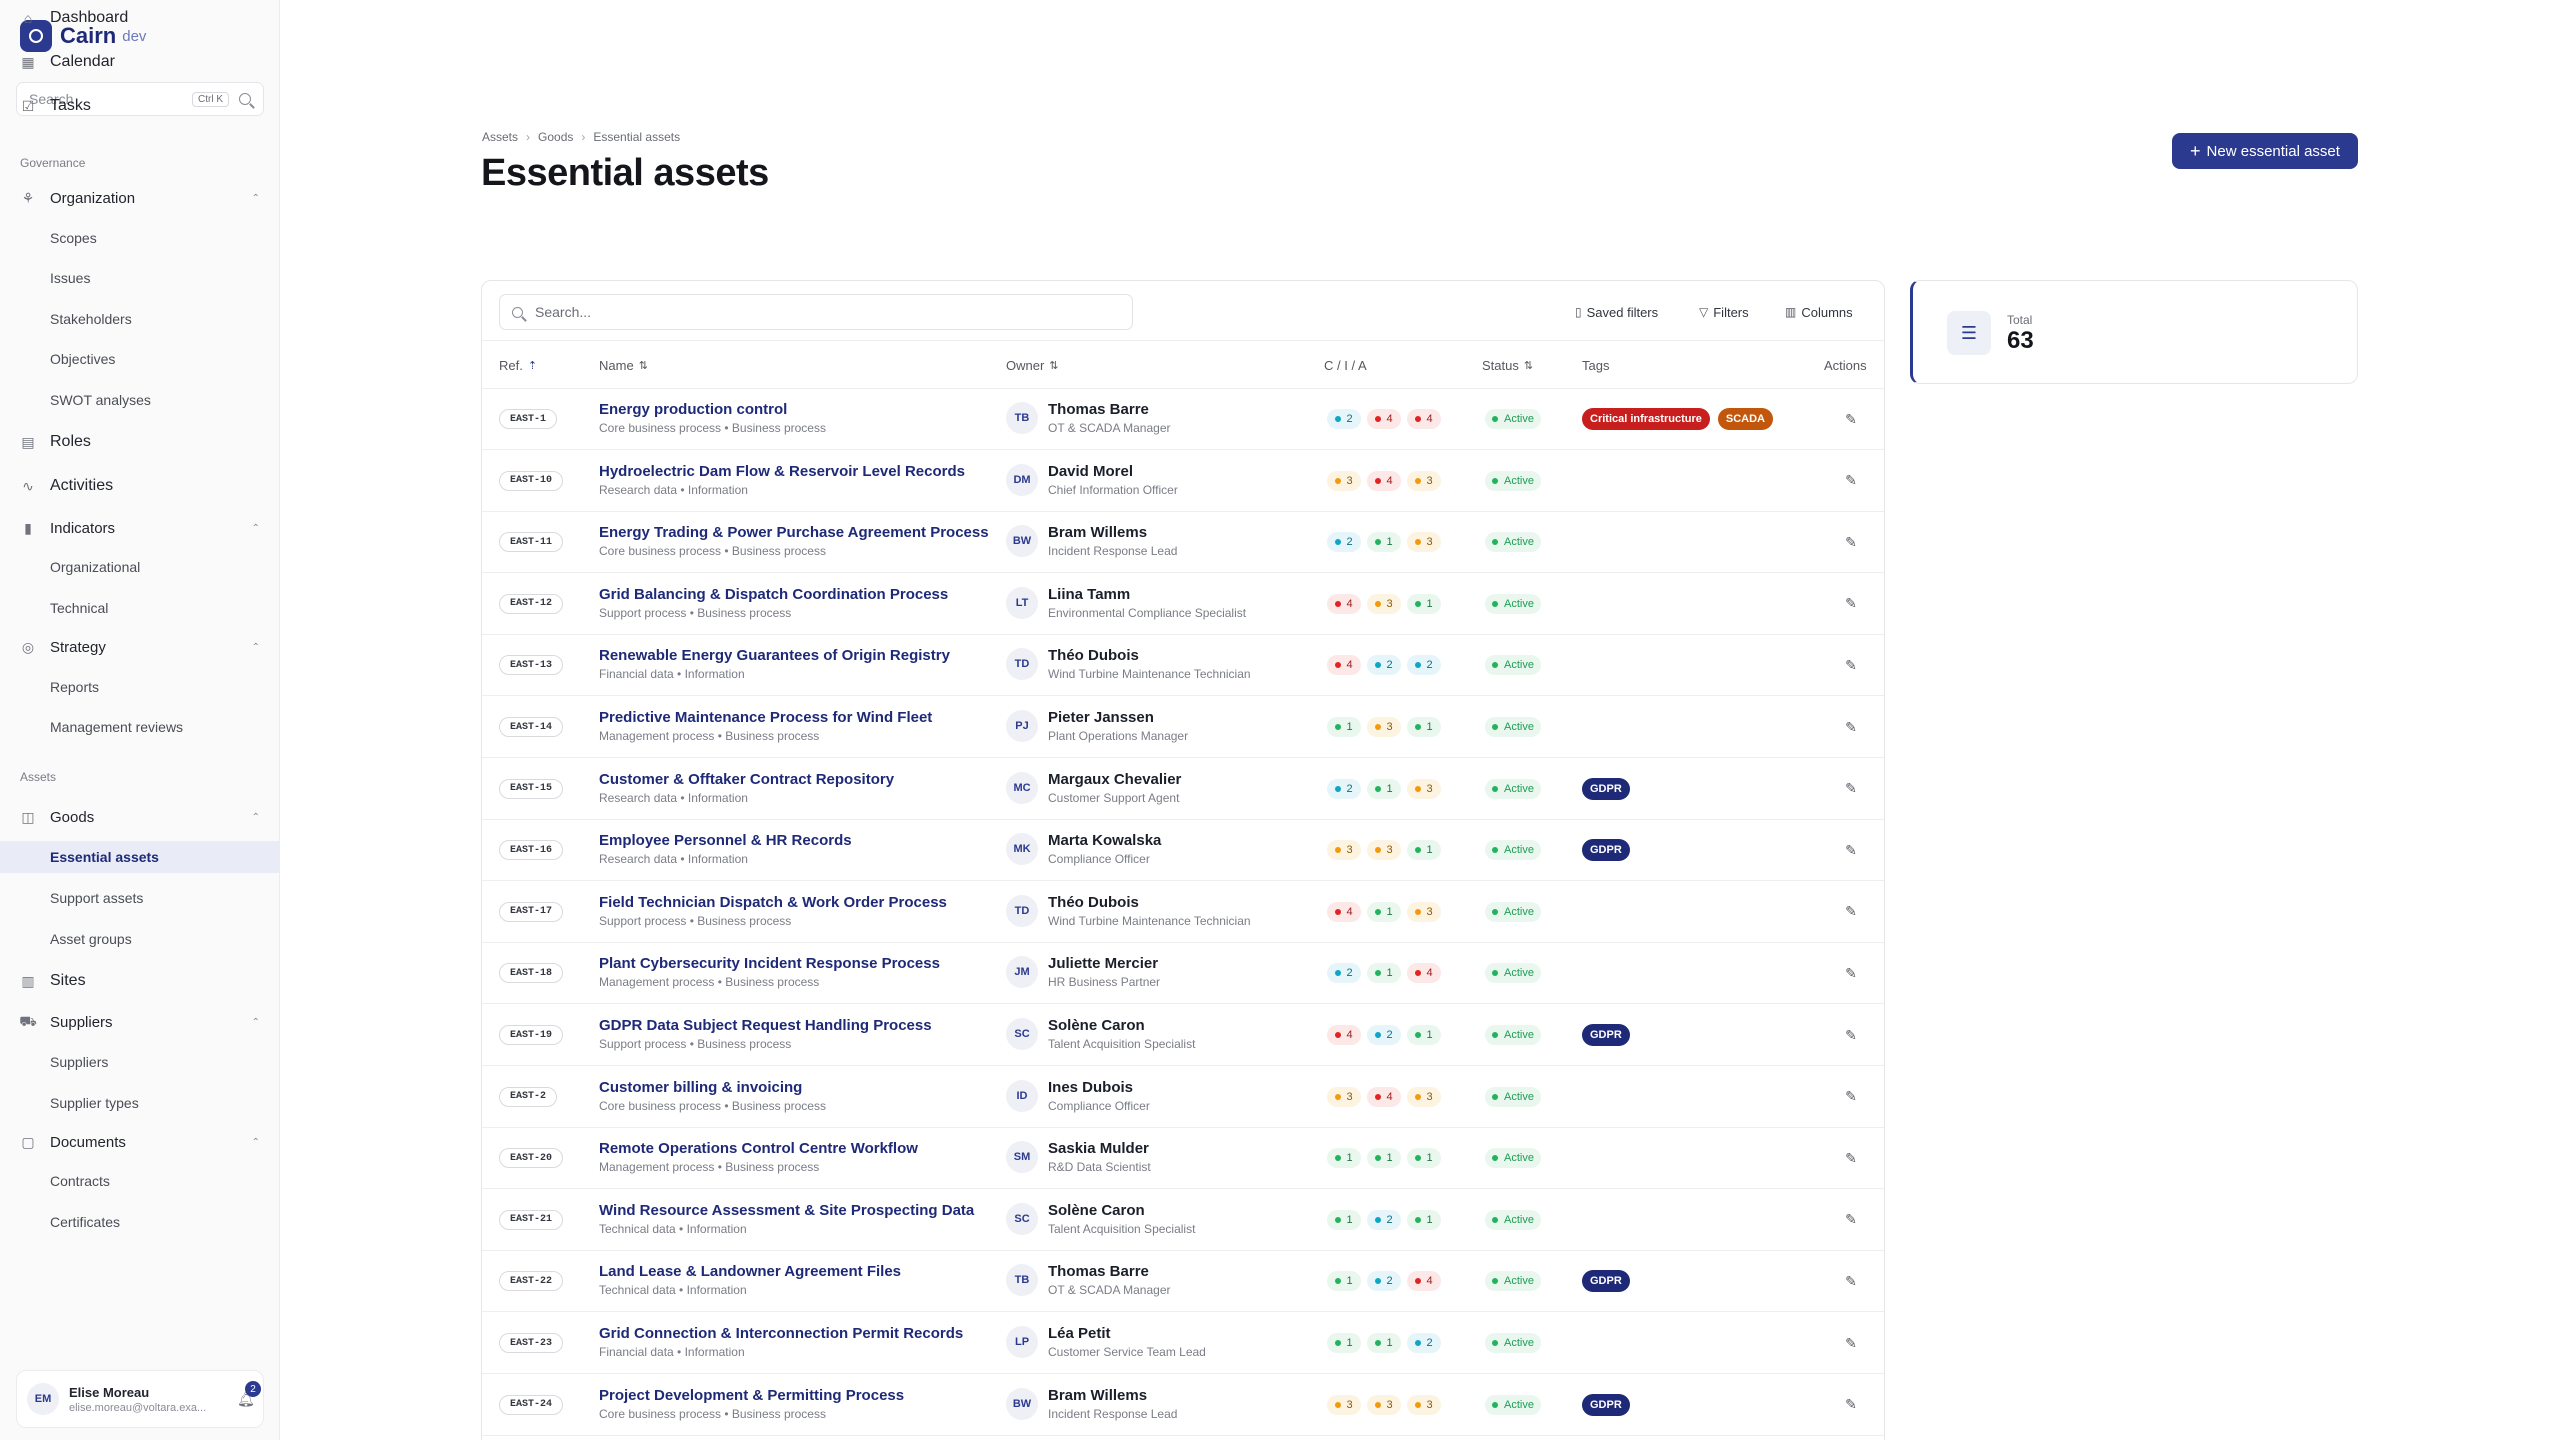 The image size is (2560, 1440). I want to click on nav-activities: ∿ Activities, so click(140, 486).